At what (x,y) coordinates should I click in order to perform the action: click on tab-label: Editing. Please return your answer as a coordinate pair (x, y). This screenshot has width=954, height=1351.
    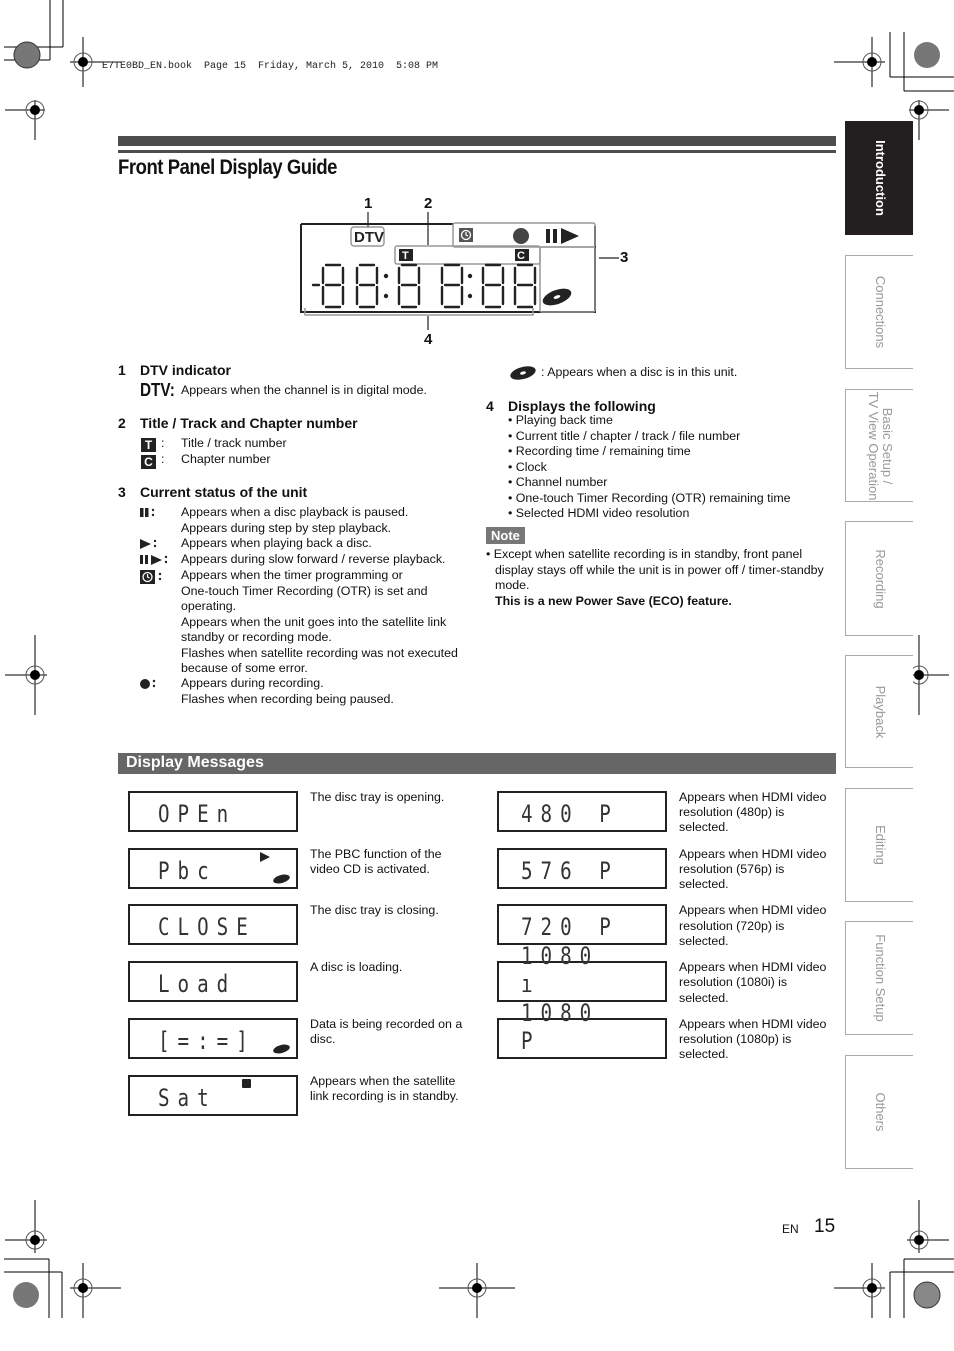
    Looking at the image, I should click on (880, 845).